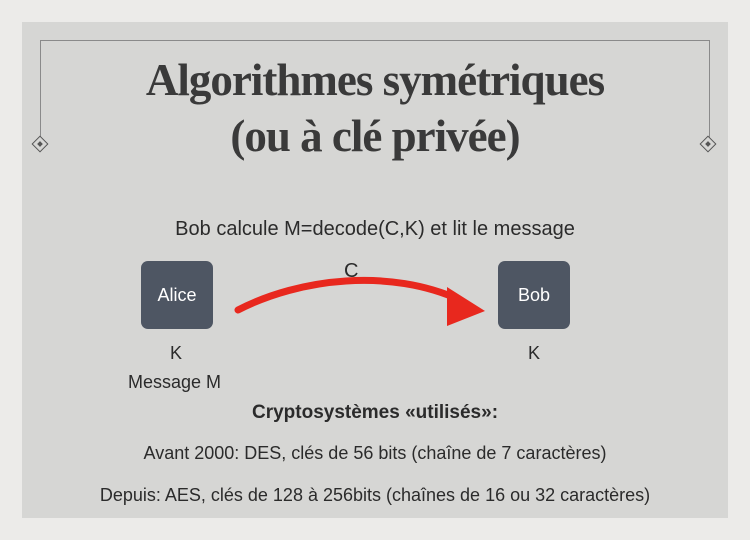 This screenshot has width=750, height=540. I want to click on alice-key: K, so click(176, 353).